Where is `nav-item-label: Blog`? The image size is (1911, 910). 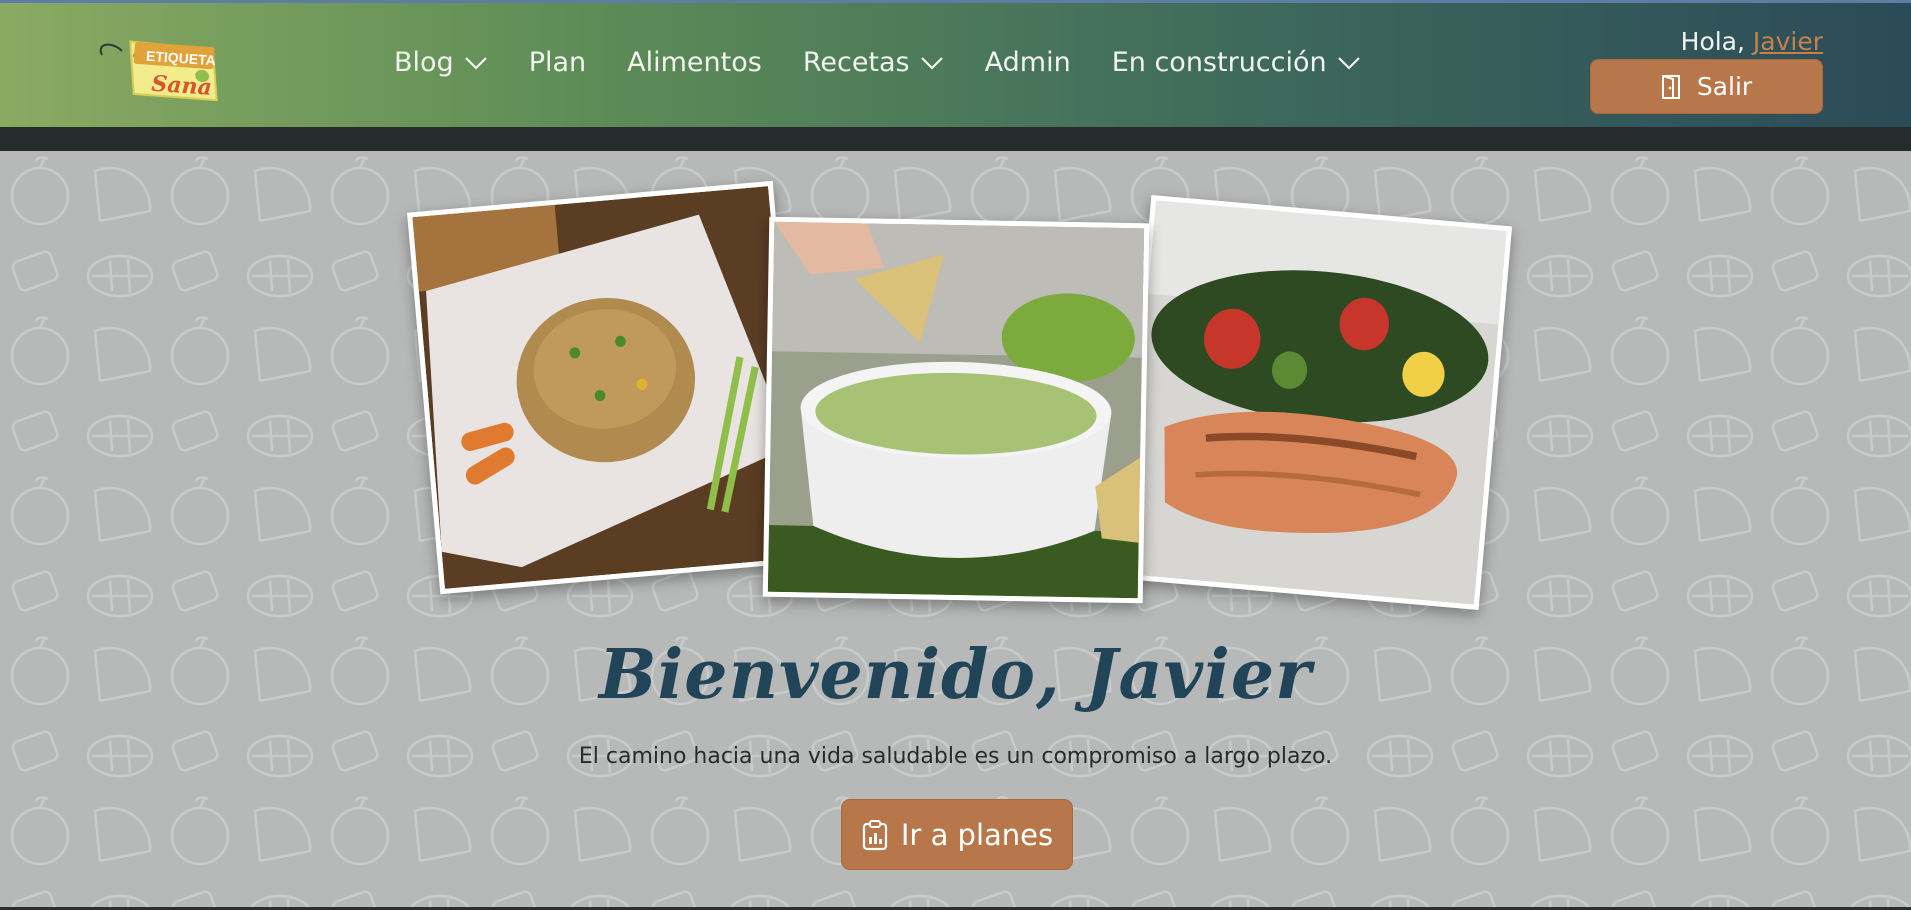 nav-item-label: Blog is located at coordinates (424, 62).